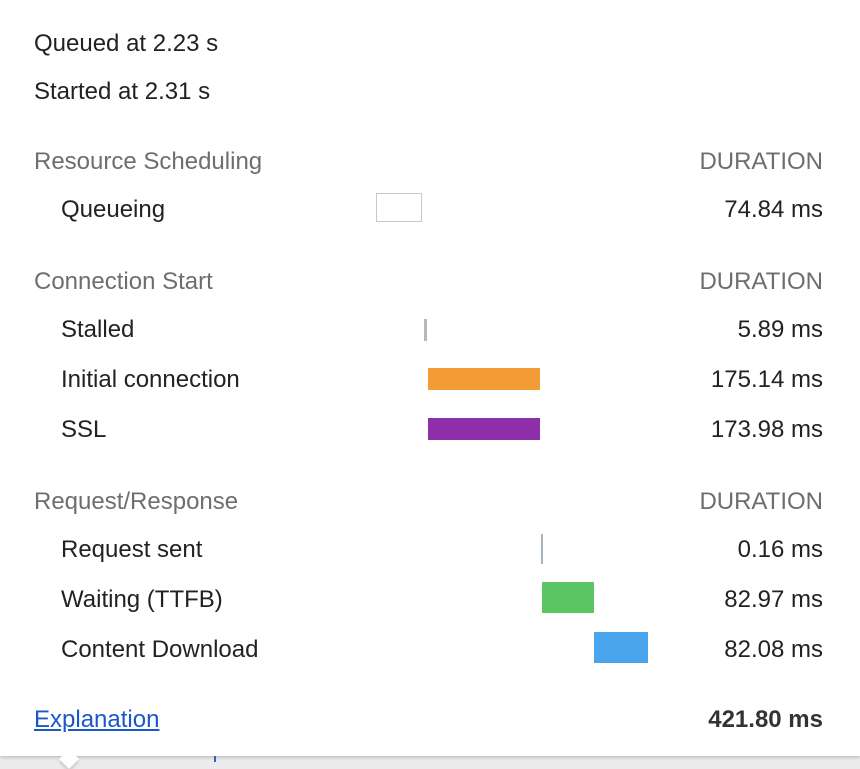 This screenshot has width=860, height=769. What do you see at coordinates (150, 379) in the screenshot?
I see `timing-row-label-initial-connection: Initial connection` at bounding box center [150, 379].